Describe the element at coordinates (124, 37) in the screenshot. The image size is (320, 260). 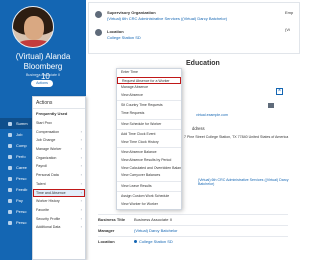
I see `location-link: College Station SD` at that location.